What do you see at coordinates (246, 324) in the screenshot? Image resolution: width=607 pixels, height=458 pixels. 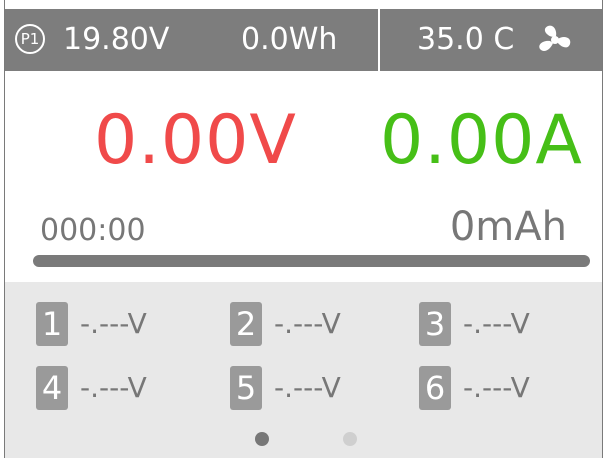 I see `cell-number: 2` at bounding box center [246, 324].